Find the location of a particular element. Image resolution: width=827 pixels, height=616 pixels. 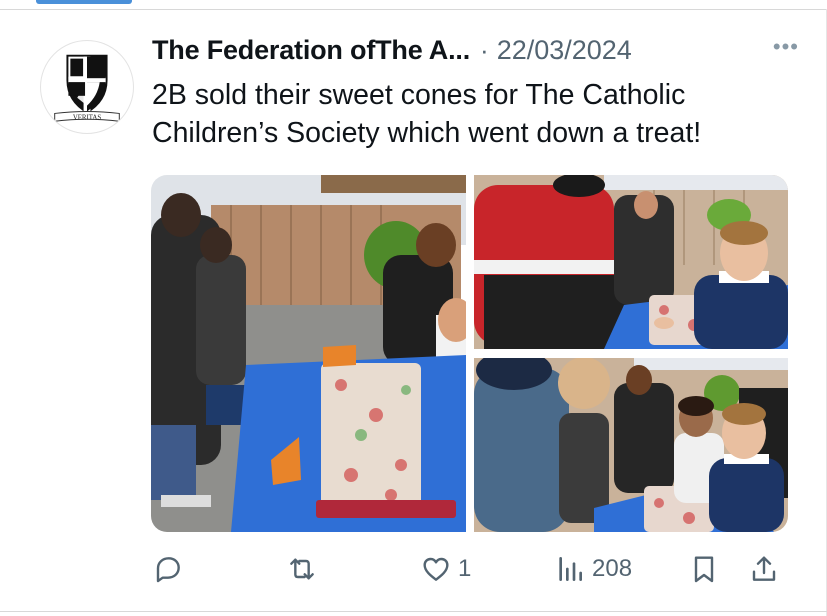

share-button is located at coordinates (764, 569).